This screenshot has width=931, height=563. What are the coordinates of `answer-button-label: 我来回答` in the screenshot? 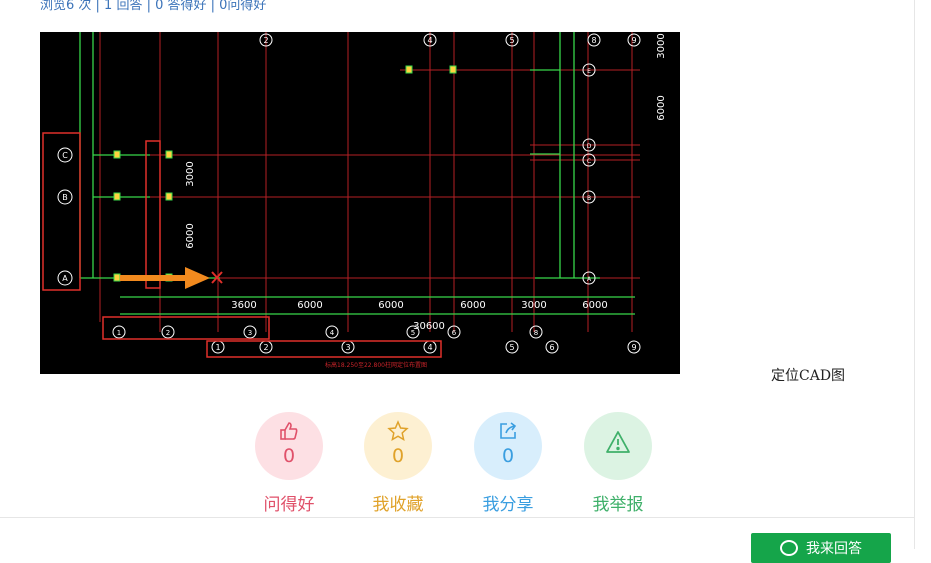 It's located at (834, 549).